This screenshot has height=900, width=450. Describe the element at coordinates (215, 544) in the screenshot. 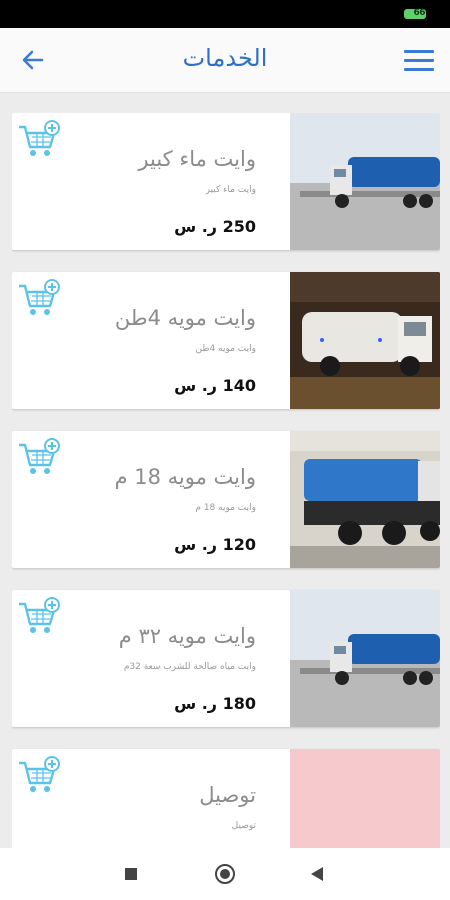

I see `service-price: 120 ر. س` at that location.